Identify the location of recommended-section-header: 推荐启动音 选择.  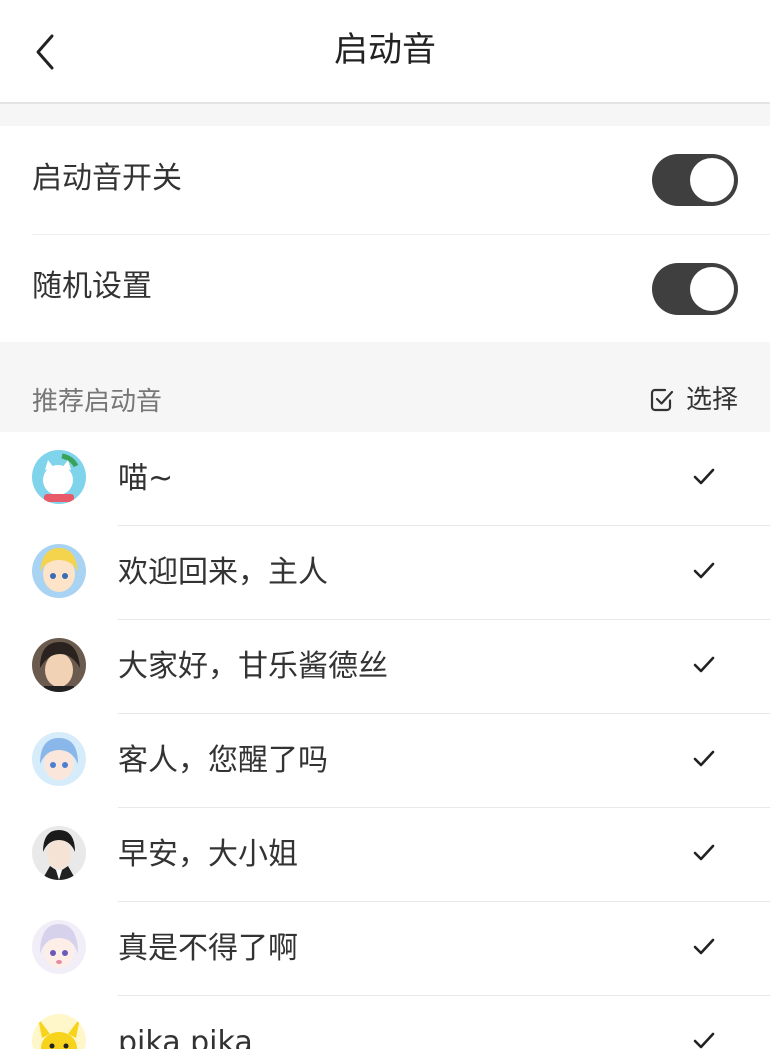
(385, 387).